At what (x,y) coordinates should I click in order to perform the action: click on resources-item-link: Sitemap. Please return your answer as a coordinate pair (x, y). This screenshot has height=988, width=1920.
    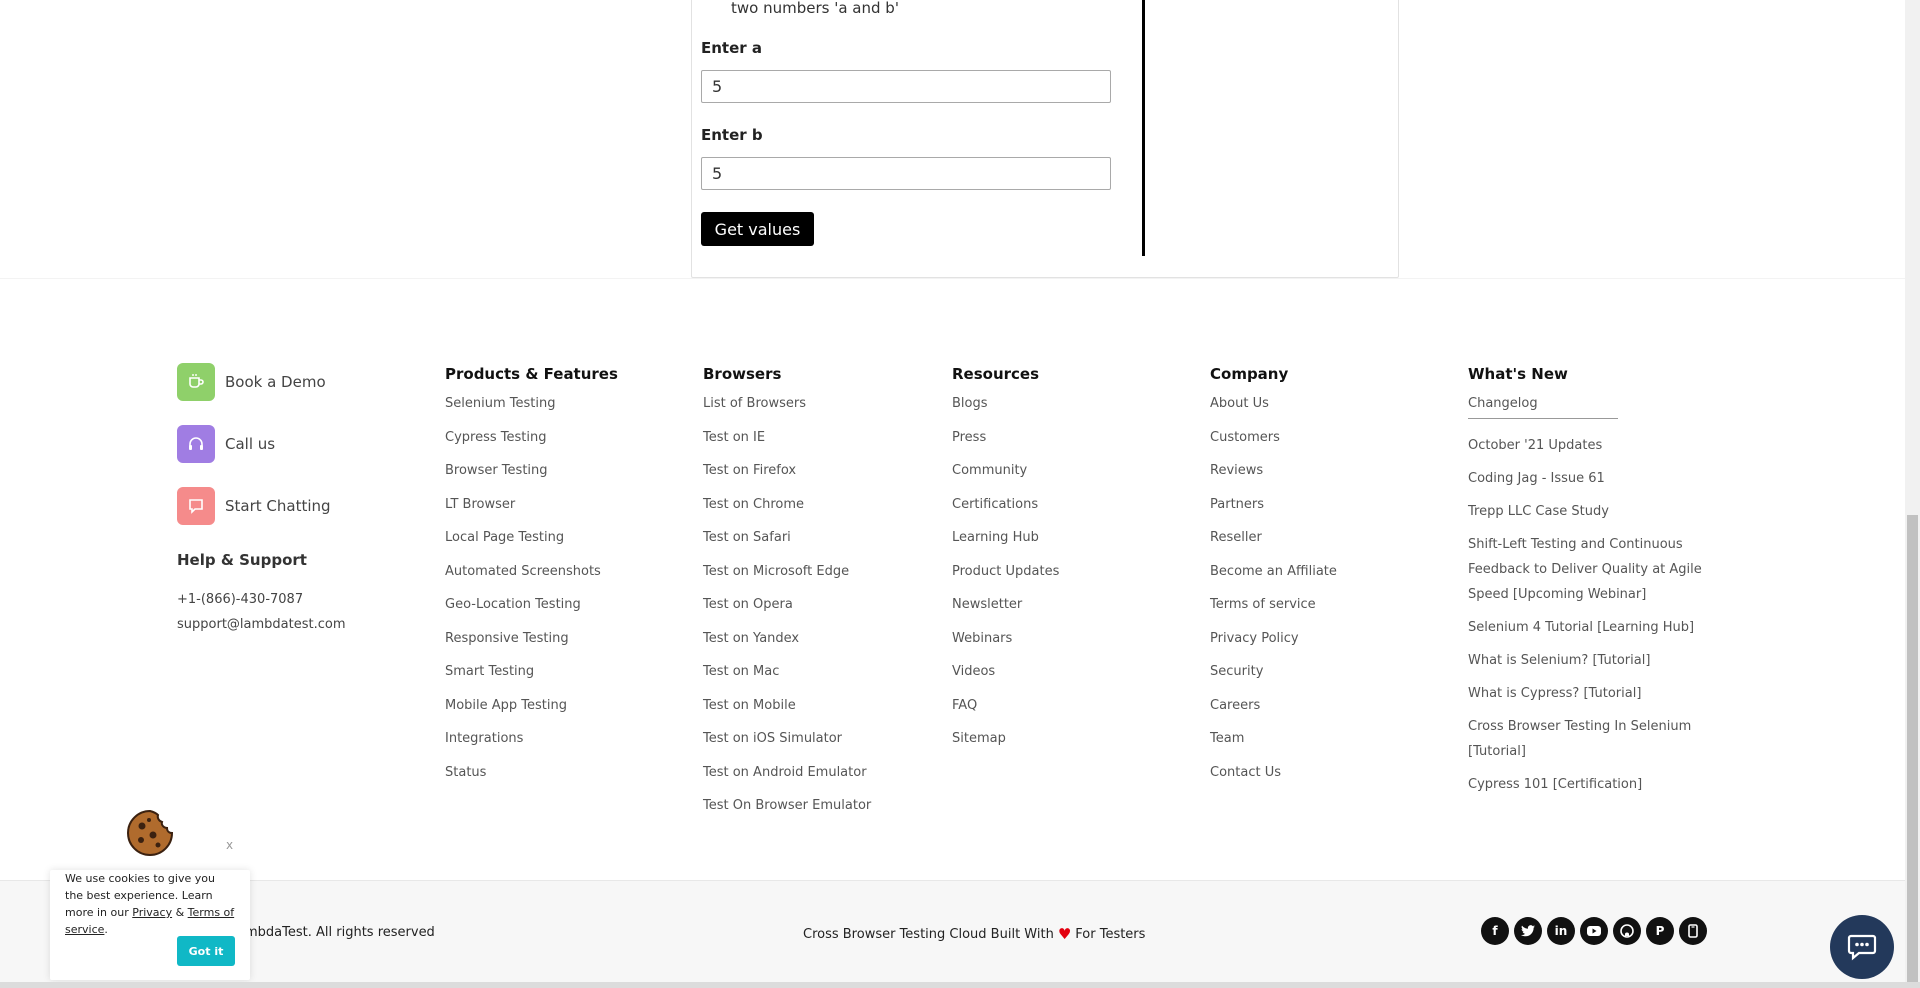
    Looking at the image, I should click on (1005, 746).